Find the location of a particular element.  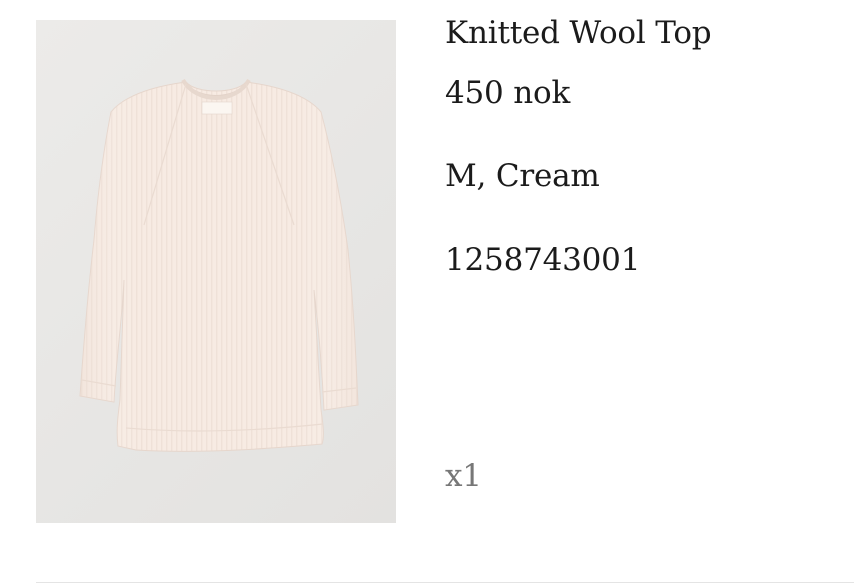

product-variant: M, Cream is located at coordinates (522, 176).